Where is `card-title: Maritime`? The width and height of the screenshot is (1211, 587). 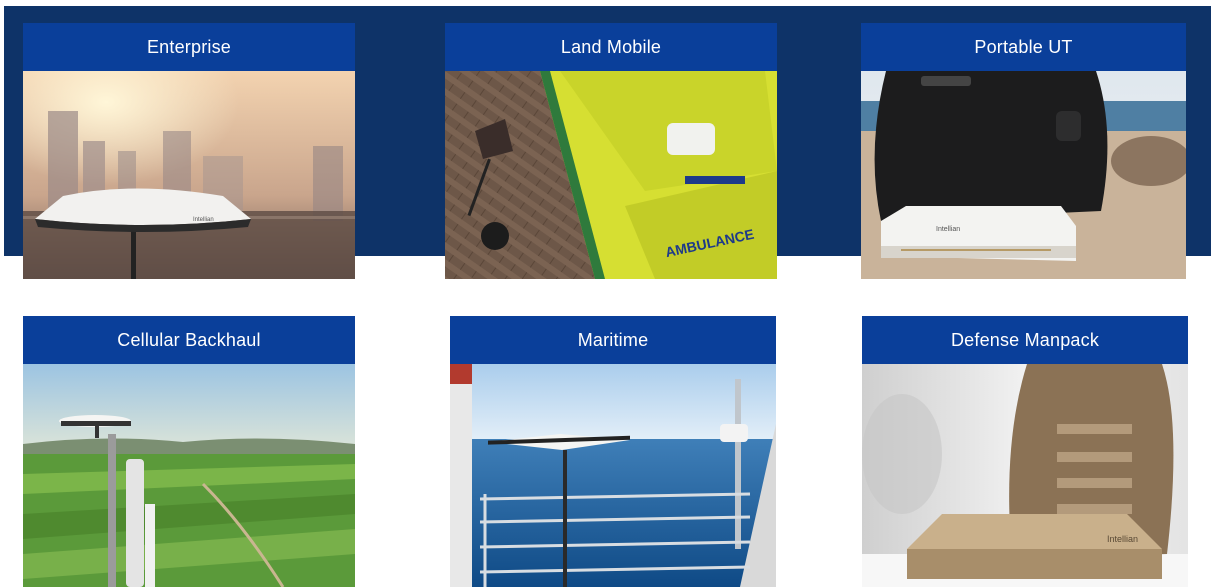
card-title: Maritime is located at coordinates (613, 340).